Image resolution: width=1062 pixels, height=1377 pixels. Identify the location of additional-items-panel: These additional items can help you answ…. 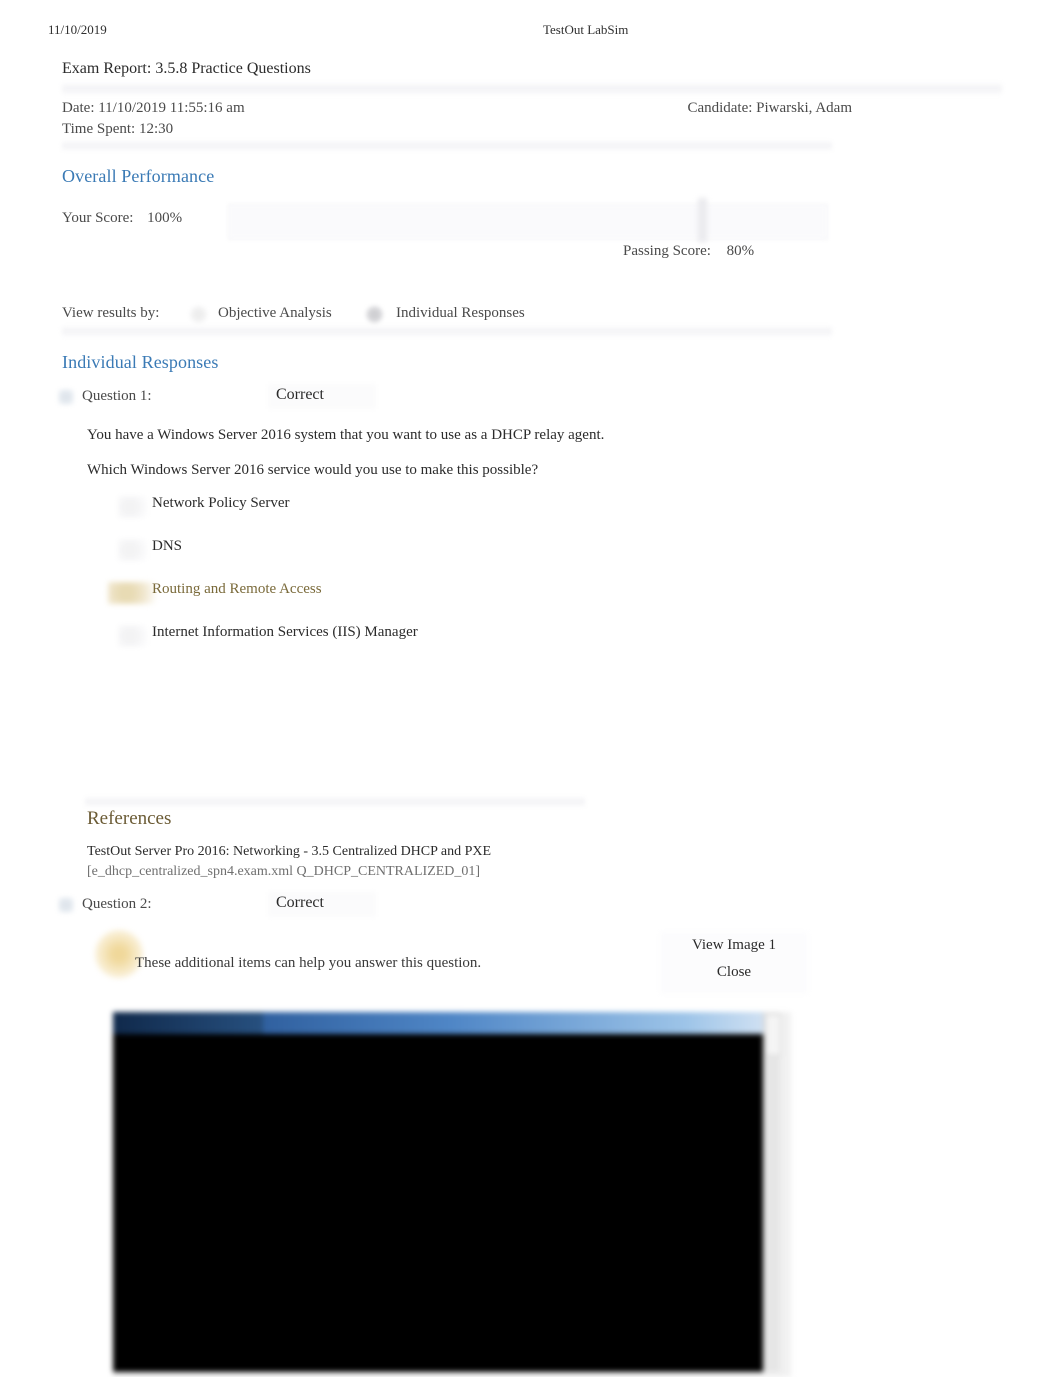
(451, 963).